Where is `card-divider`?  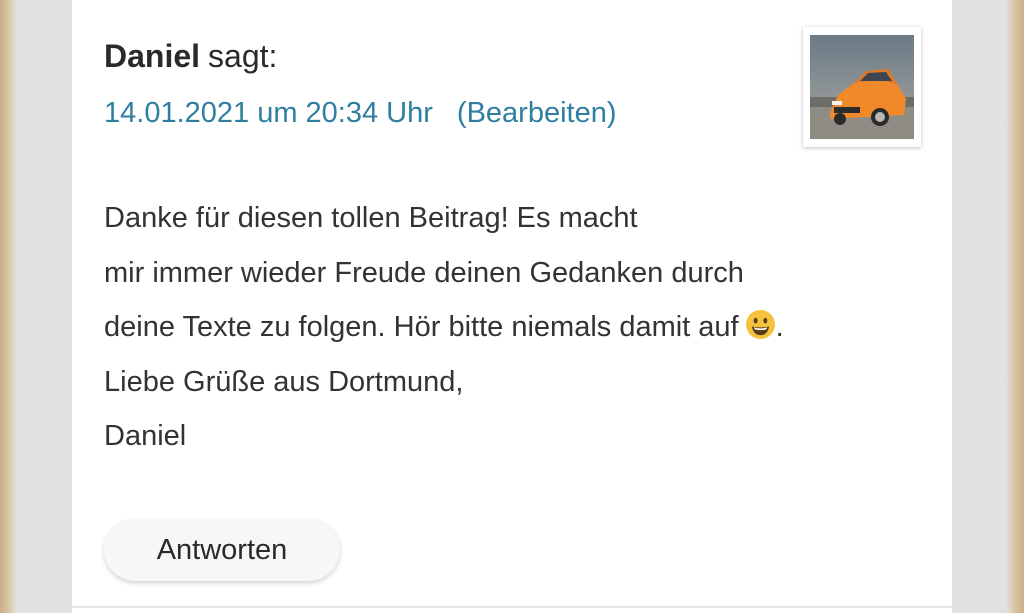
card-divider is located at coordinates (512, 607).